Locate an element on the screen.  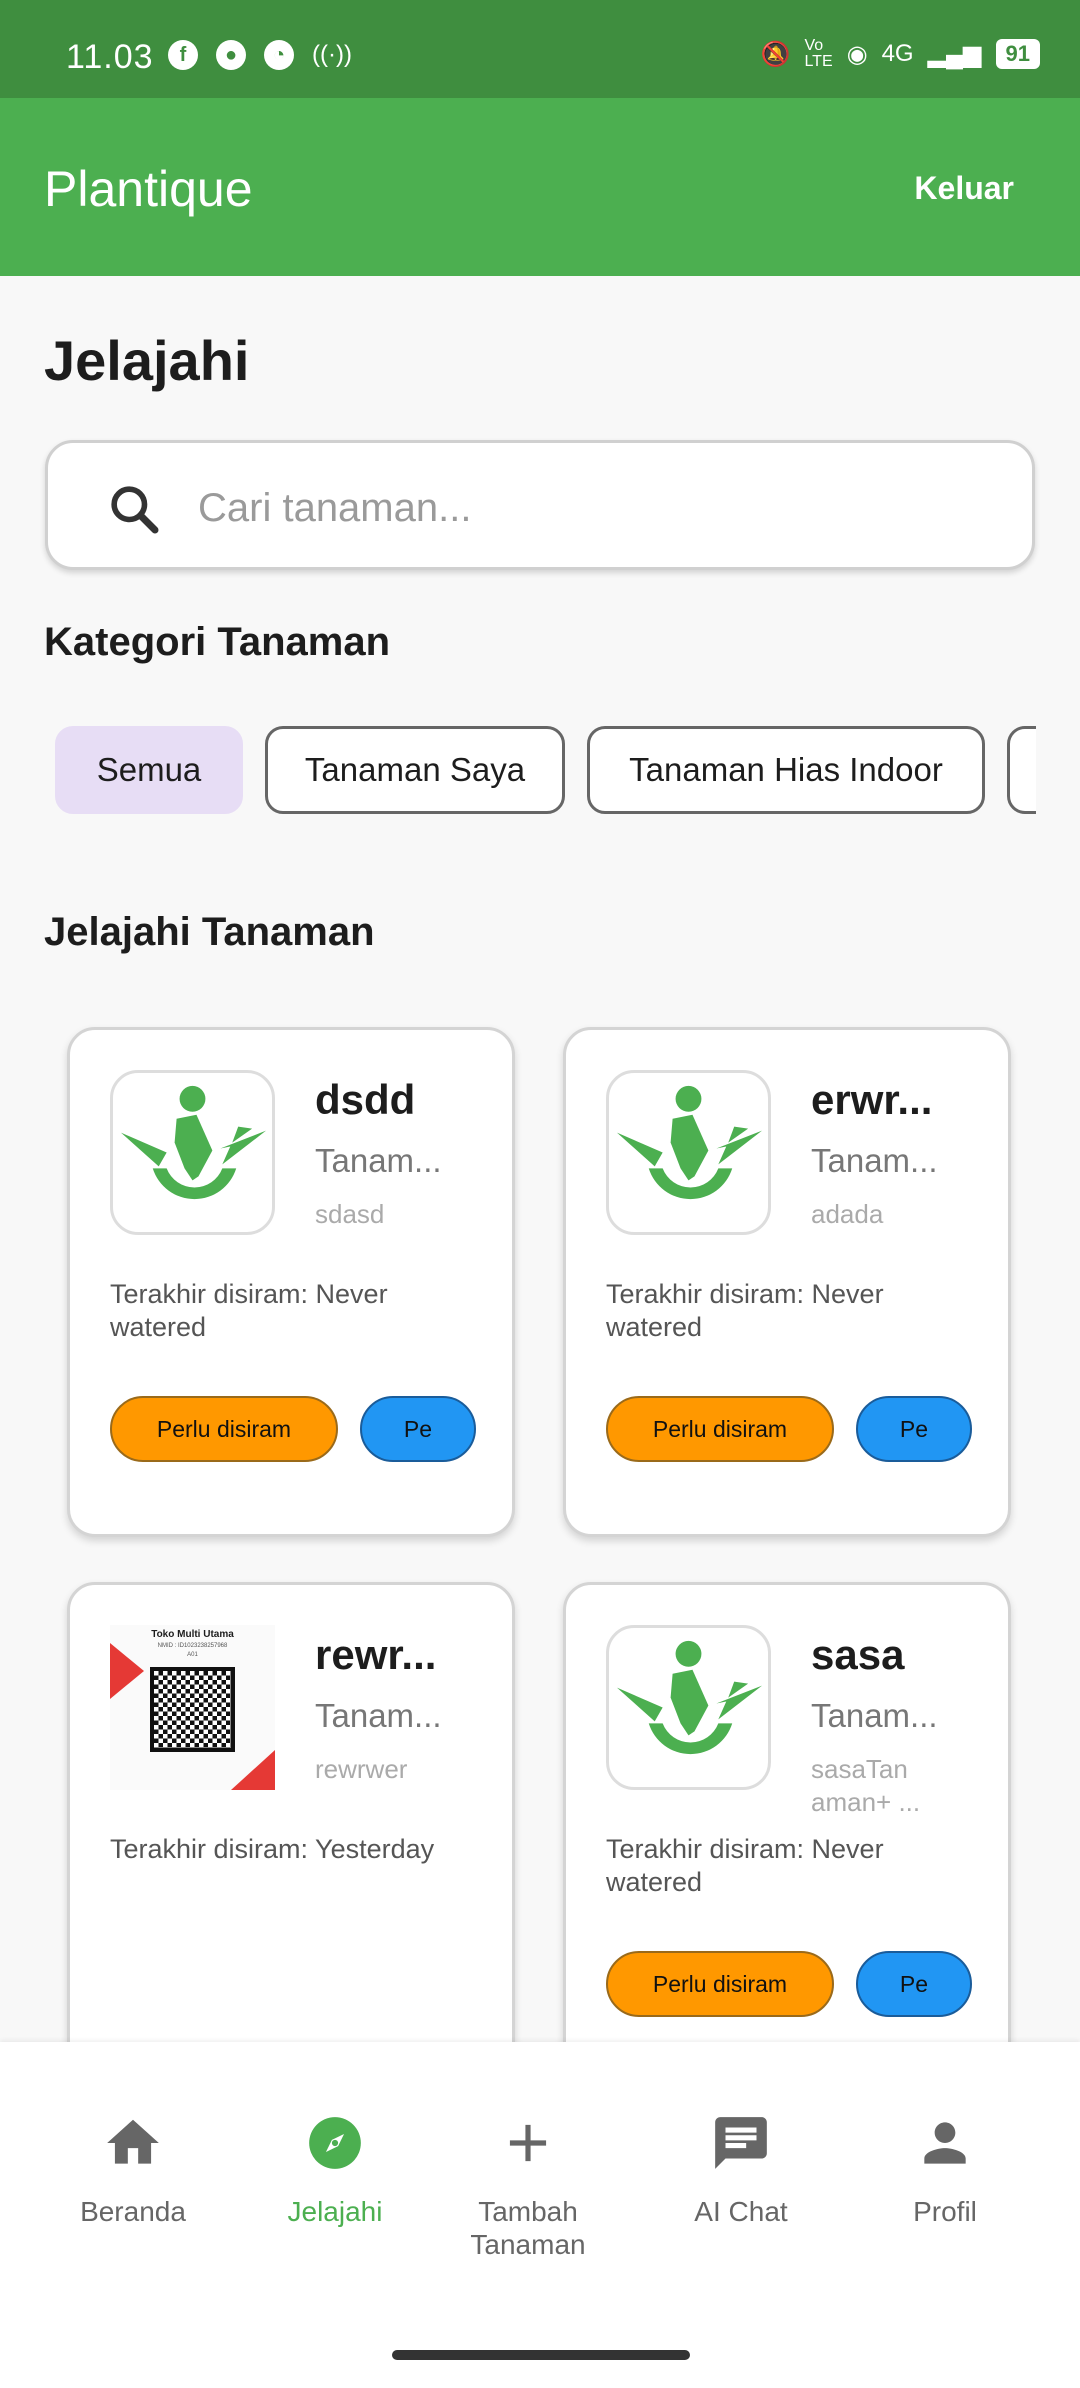
speed-app-icon: ◔ is located at coordinates (279, 55).